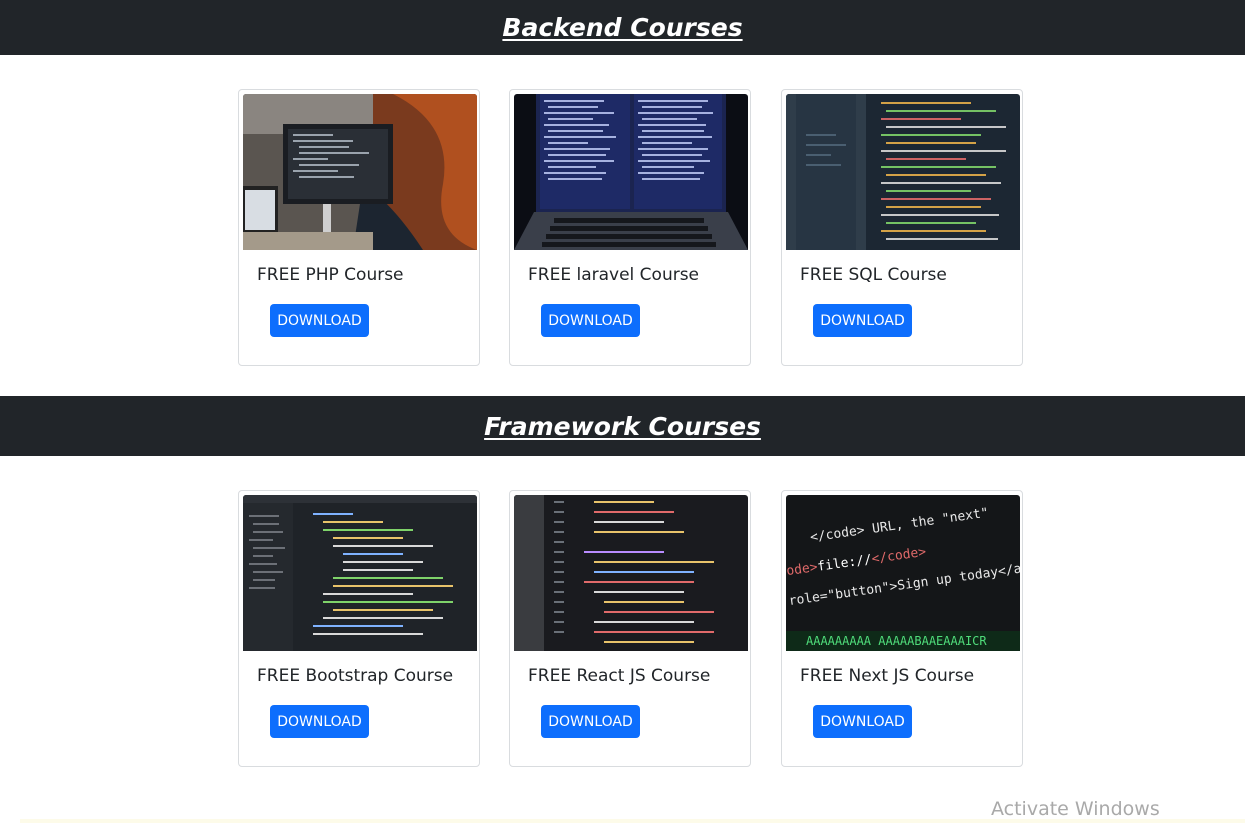 The height and width of the screenshot is (823, 1245). Describe the element at coordinates (355, 676) in the screenshot. I see `course-title: FREE Bootstrap Course` at that location.